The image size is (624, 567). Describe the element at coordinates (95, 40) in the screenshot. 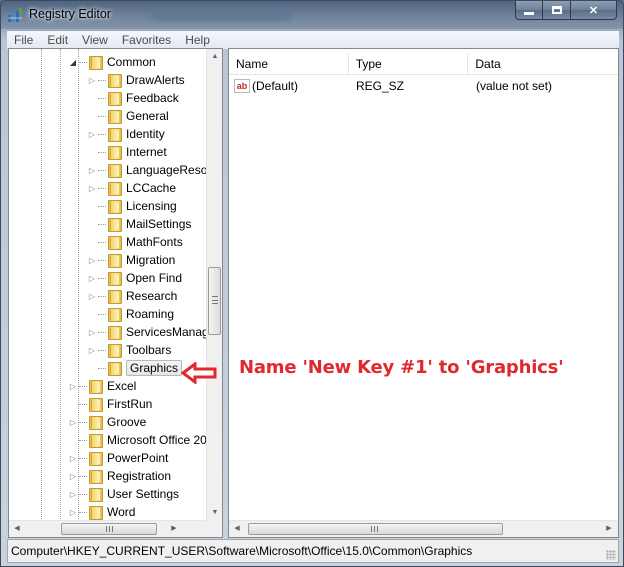

I see `menu-view: View` at that location.